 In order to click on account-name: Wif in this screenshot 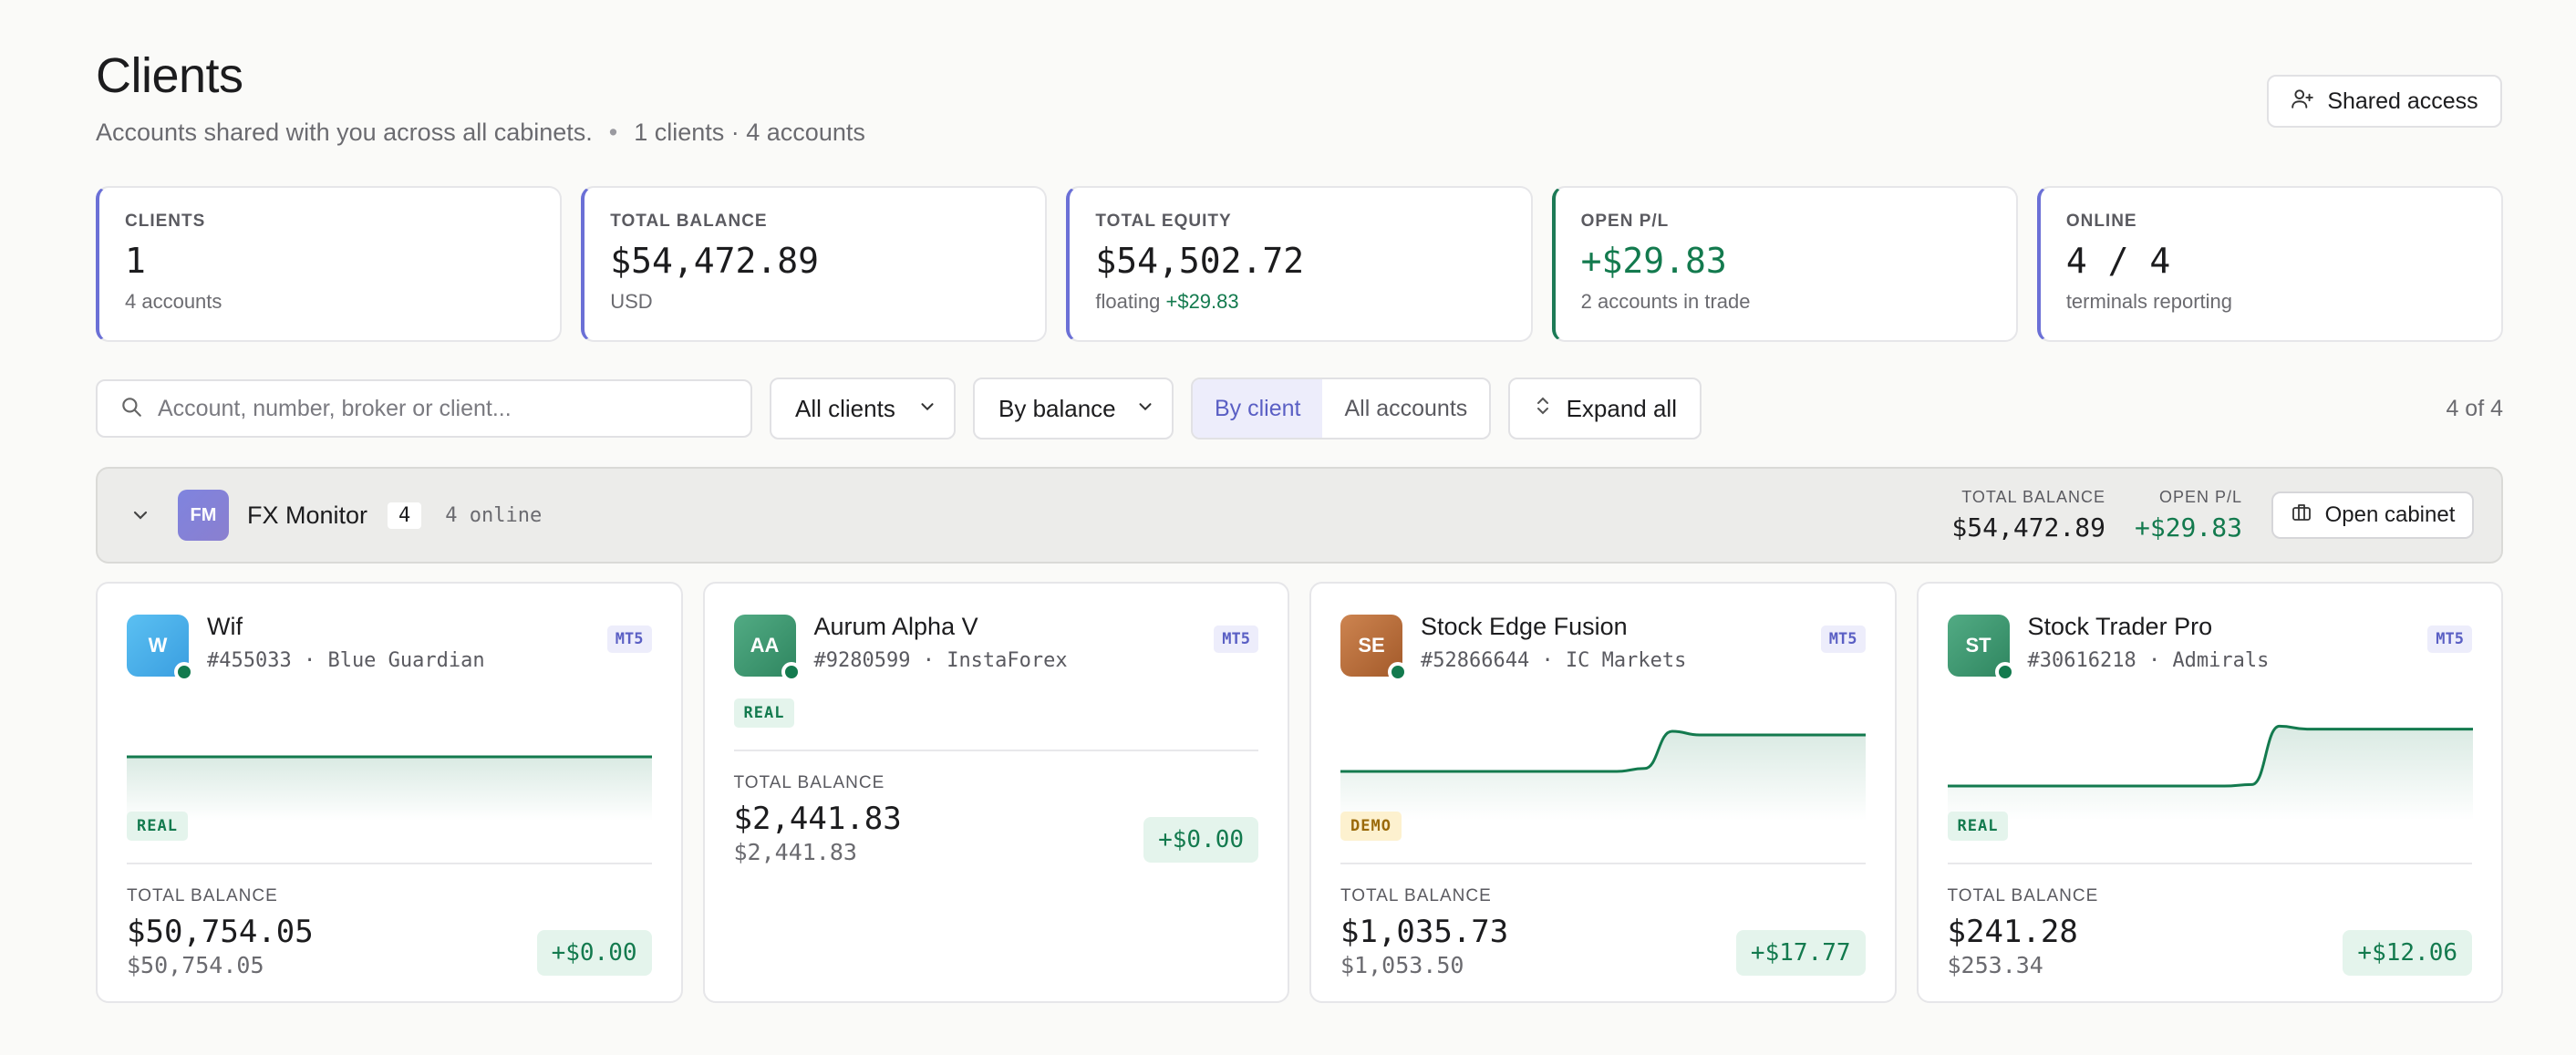, I will do `click(225, 626)`.